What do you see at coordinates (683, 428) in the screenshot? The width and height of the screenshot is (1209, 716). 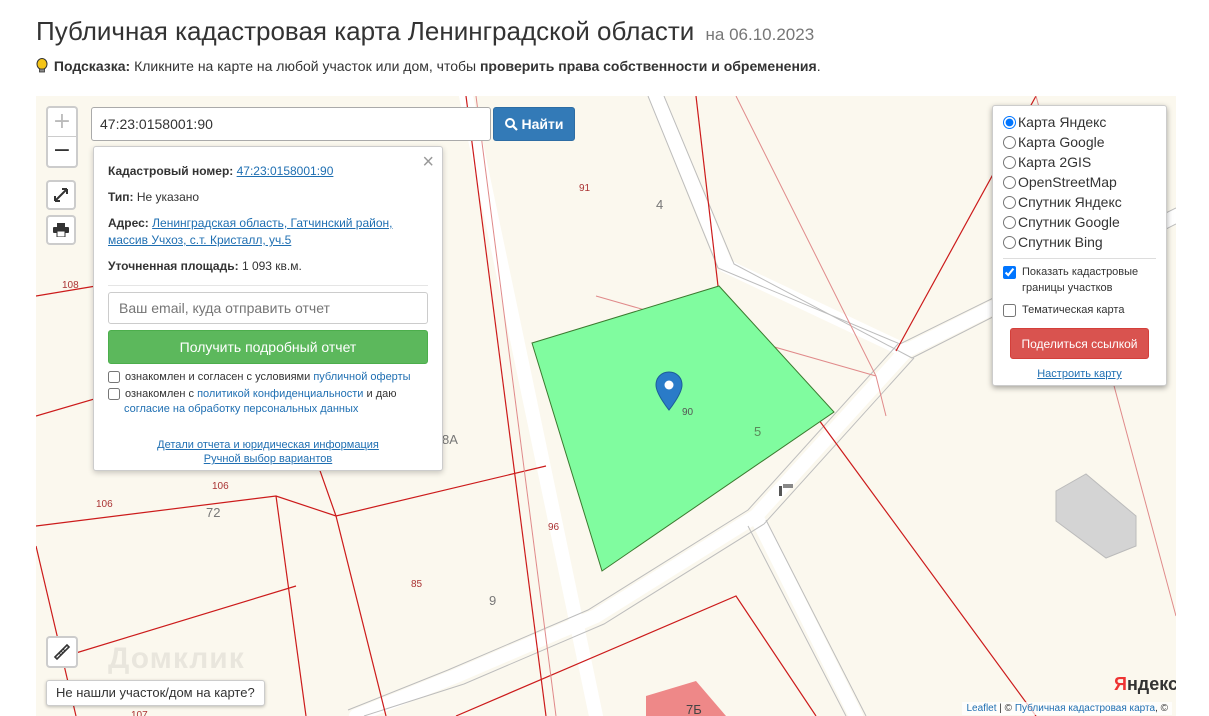 I see `selected-parcel` at bounding box center [683, 428].